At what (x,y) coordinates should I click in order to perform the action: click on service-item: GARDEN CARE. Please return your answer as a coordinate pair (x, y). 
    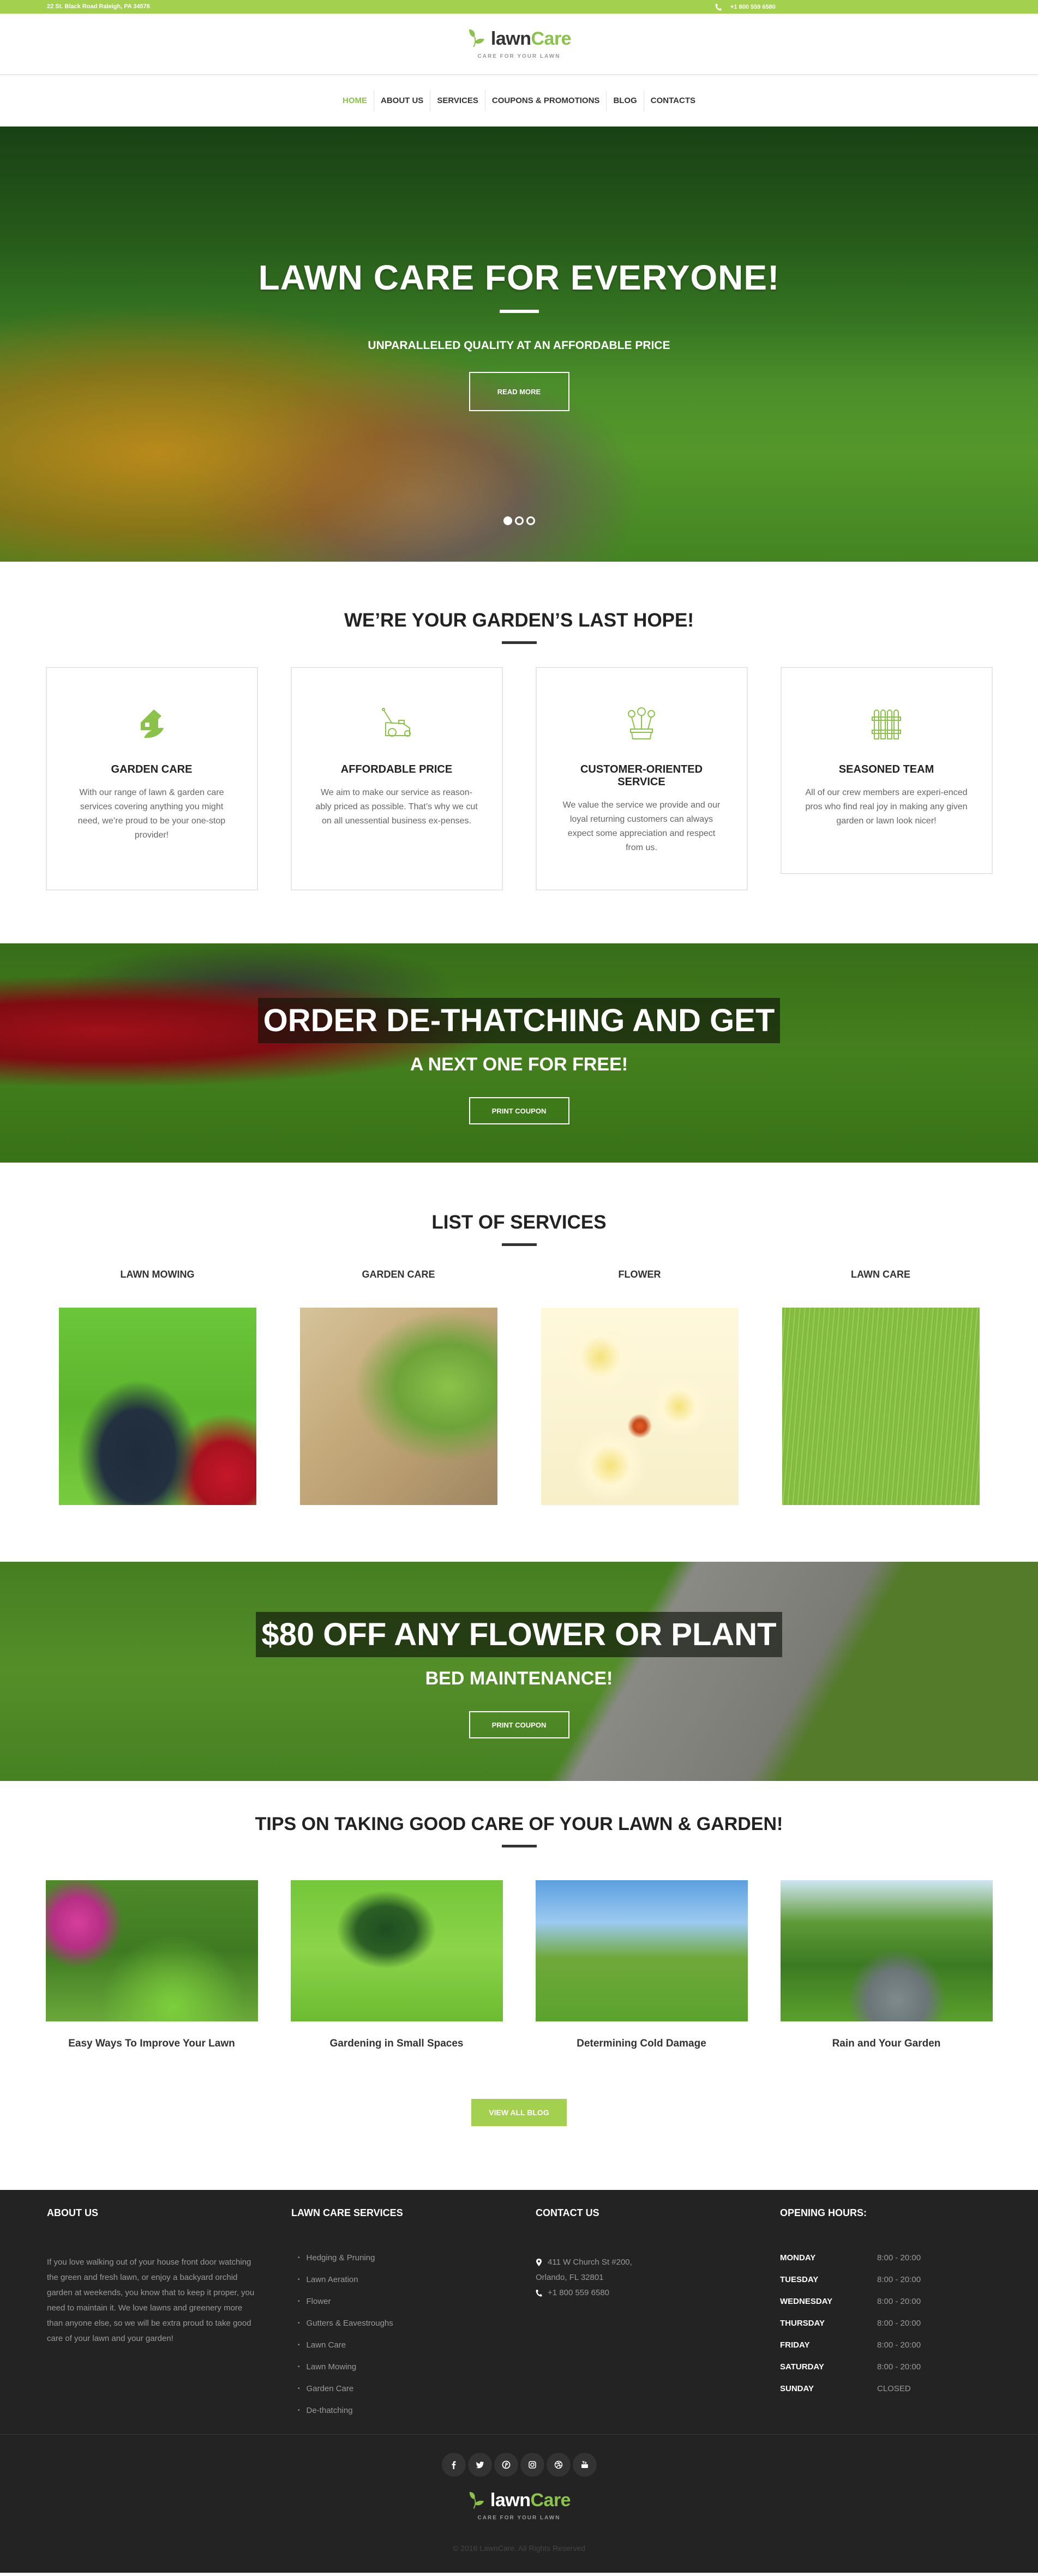
    Looking at the image, I should click on (398, 1387).